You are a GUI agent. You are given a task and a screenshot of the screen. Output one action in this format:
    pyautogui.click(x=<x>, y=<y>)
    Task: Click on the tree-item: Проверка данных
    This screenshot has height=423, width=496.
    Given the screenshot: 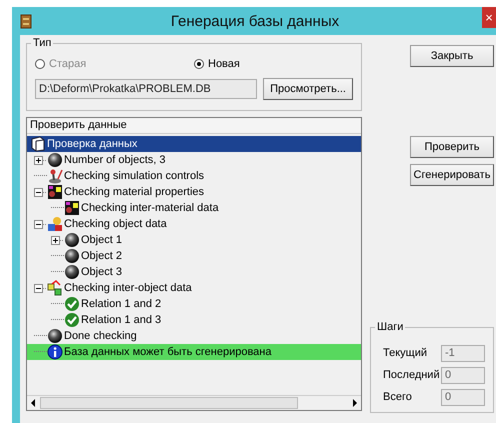 What is the action you would take?
    pyautogui.click(x=194, y=144)
    